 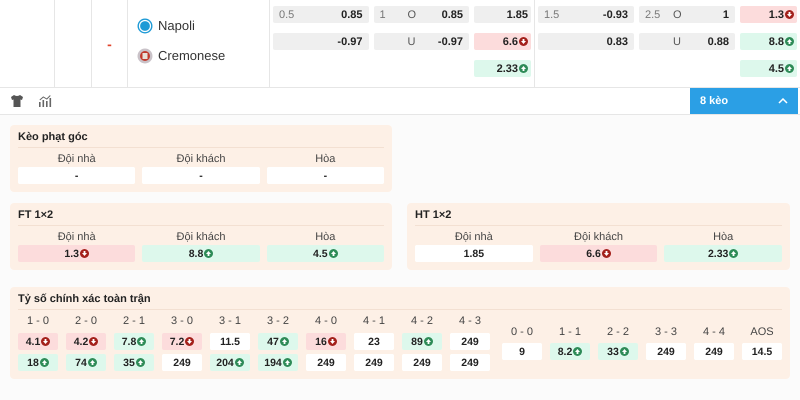 I want to click on odds-cell: 1.85, so click(x=474, y=253).